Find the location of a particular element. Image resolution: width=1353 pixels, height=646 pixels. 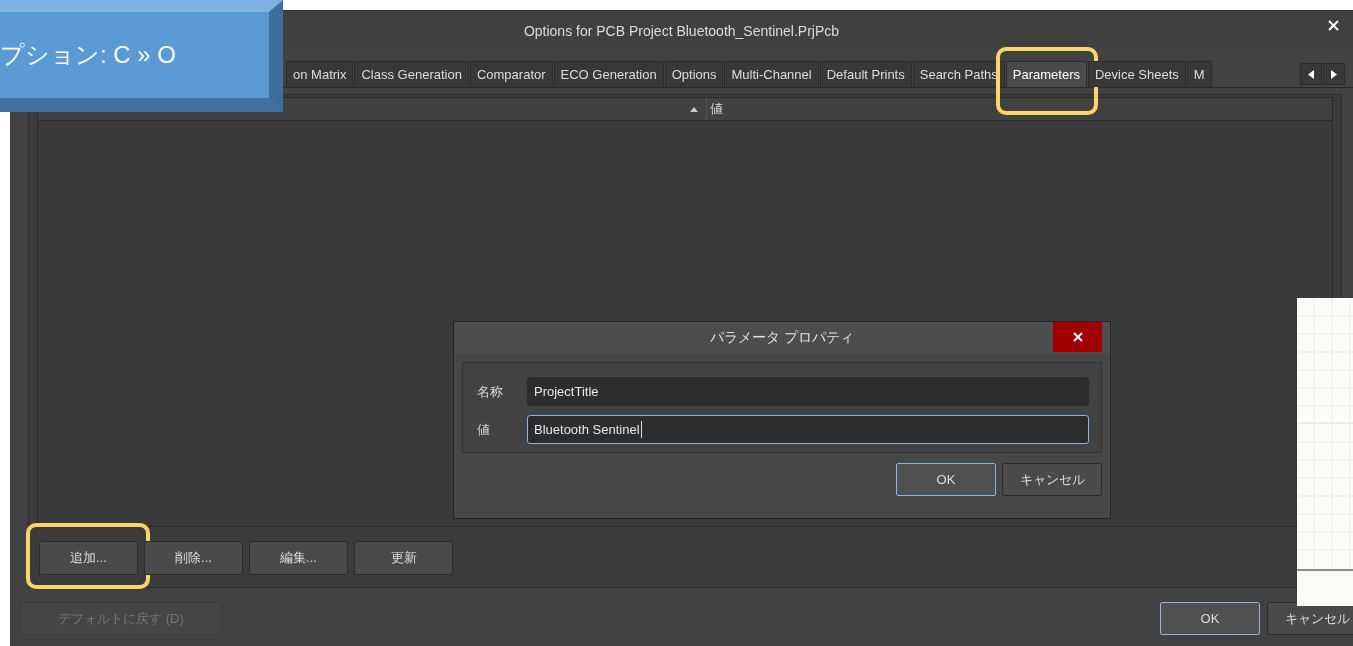

field-label: 値 is located at coordinates (484, 429).